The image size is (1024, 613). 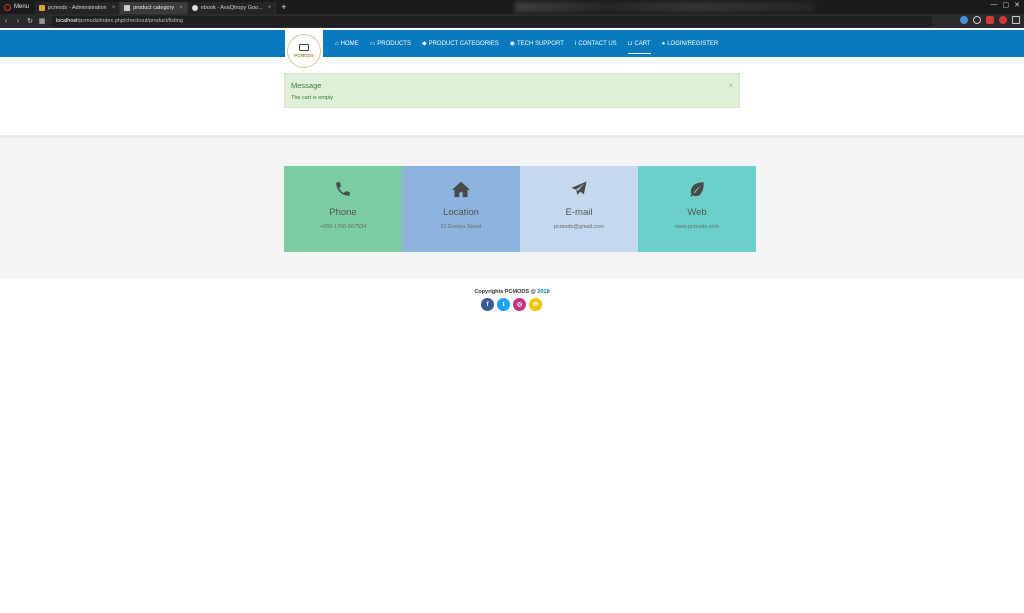 I want to click on facebook-icon: f, so click(x=487, y=304).